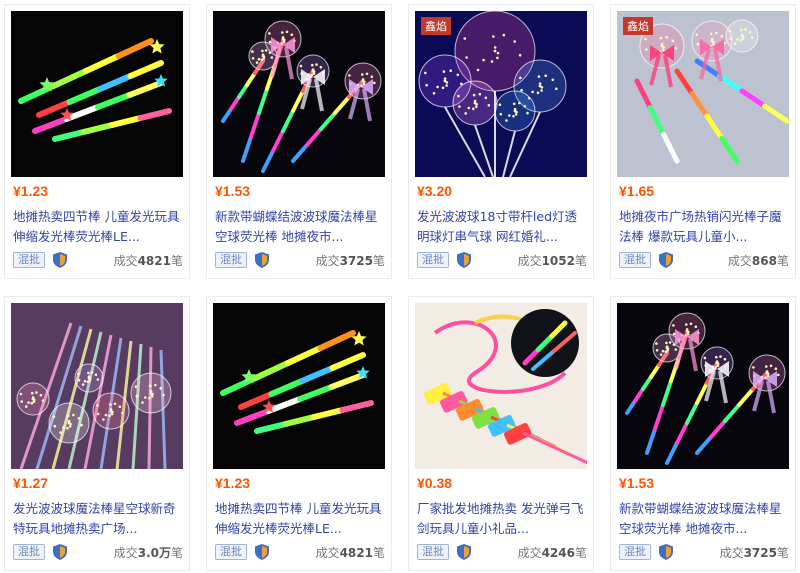  Describe the element at coordinates (98, 553) in the screenshot. I see `product-footer: 混批 成交3.0万笔` at that location.